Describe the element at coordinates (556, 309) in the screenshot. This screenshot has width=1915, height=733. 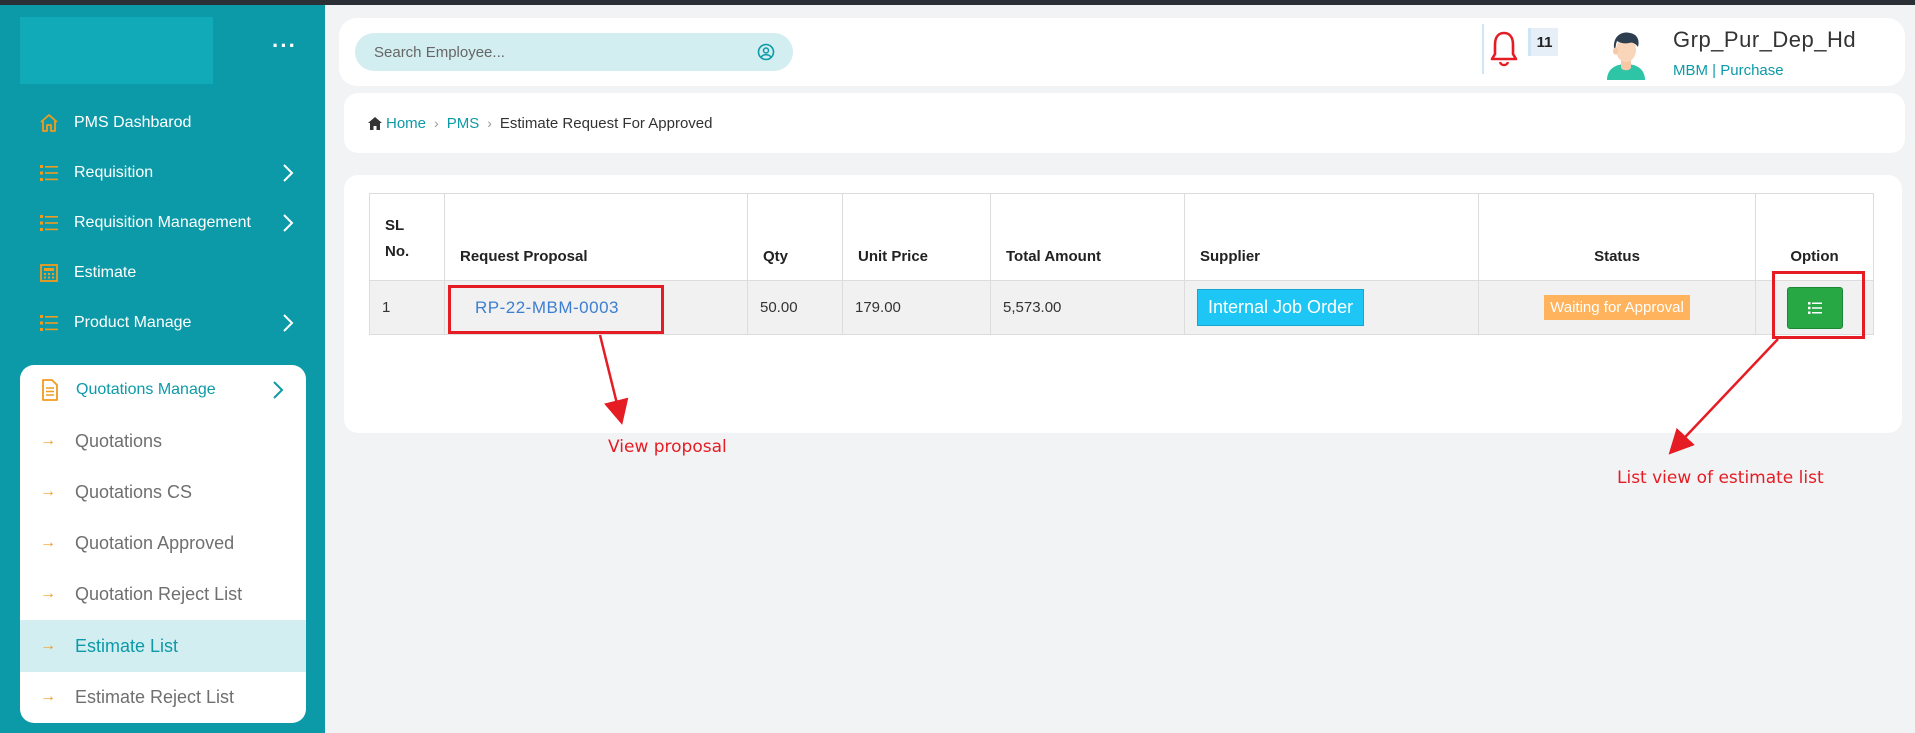
I see `proposal-highlight-box` at that location.